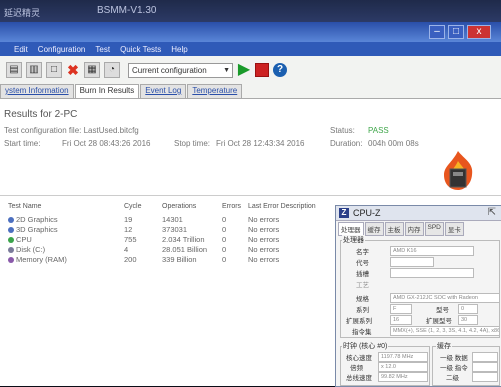 This screenshot has height=387, width=501. I want to click on cpuz-name-value: AMD K16, so click(432, 251).